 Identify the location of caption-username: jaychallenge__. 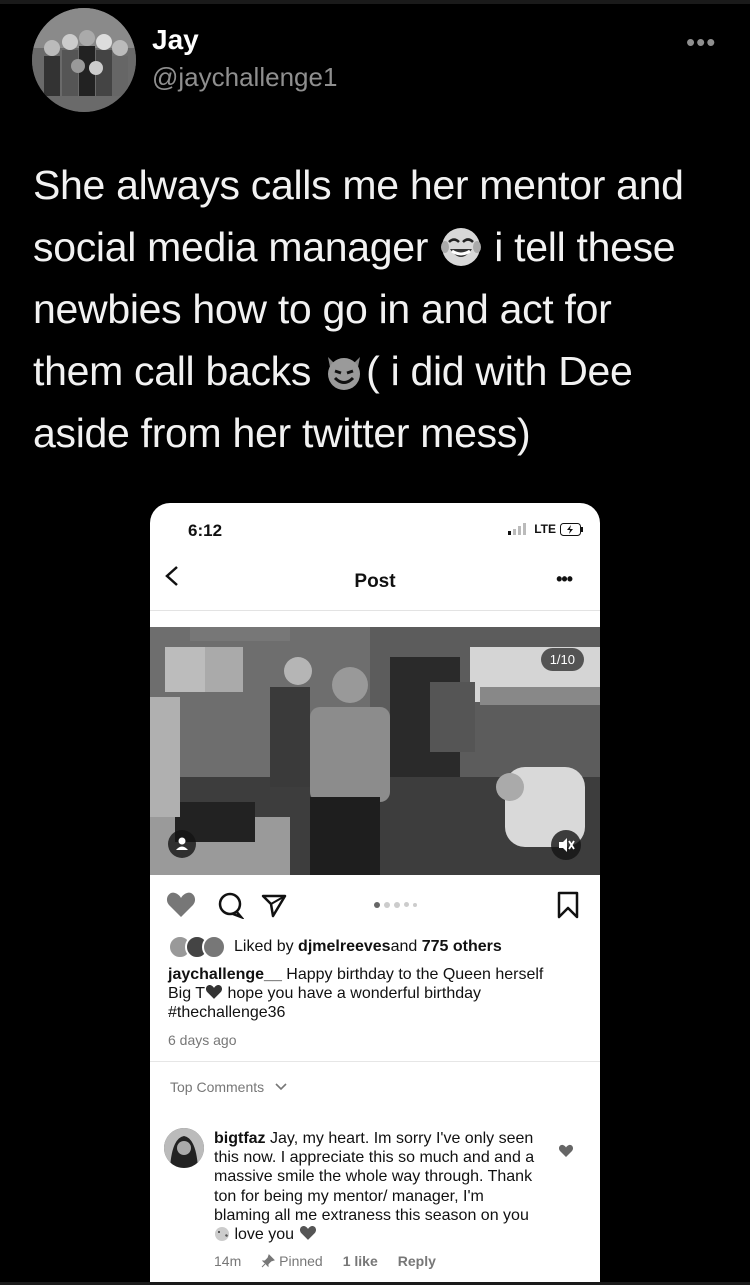
(225, 974).